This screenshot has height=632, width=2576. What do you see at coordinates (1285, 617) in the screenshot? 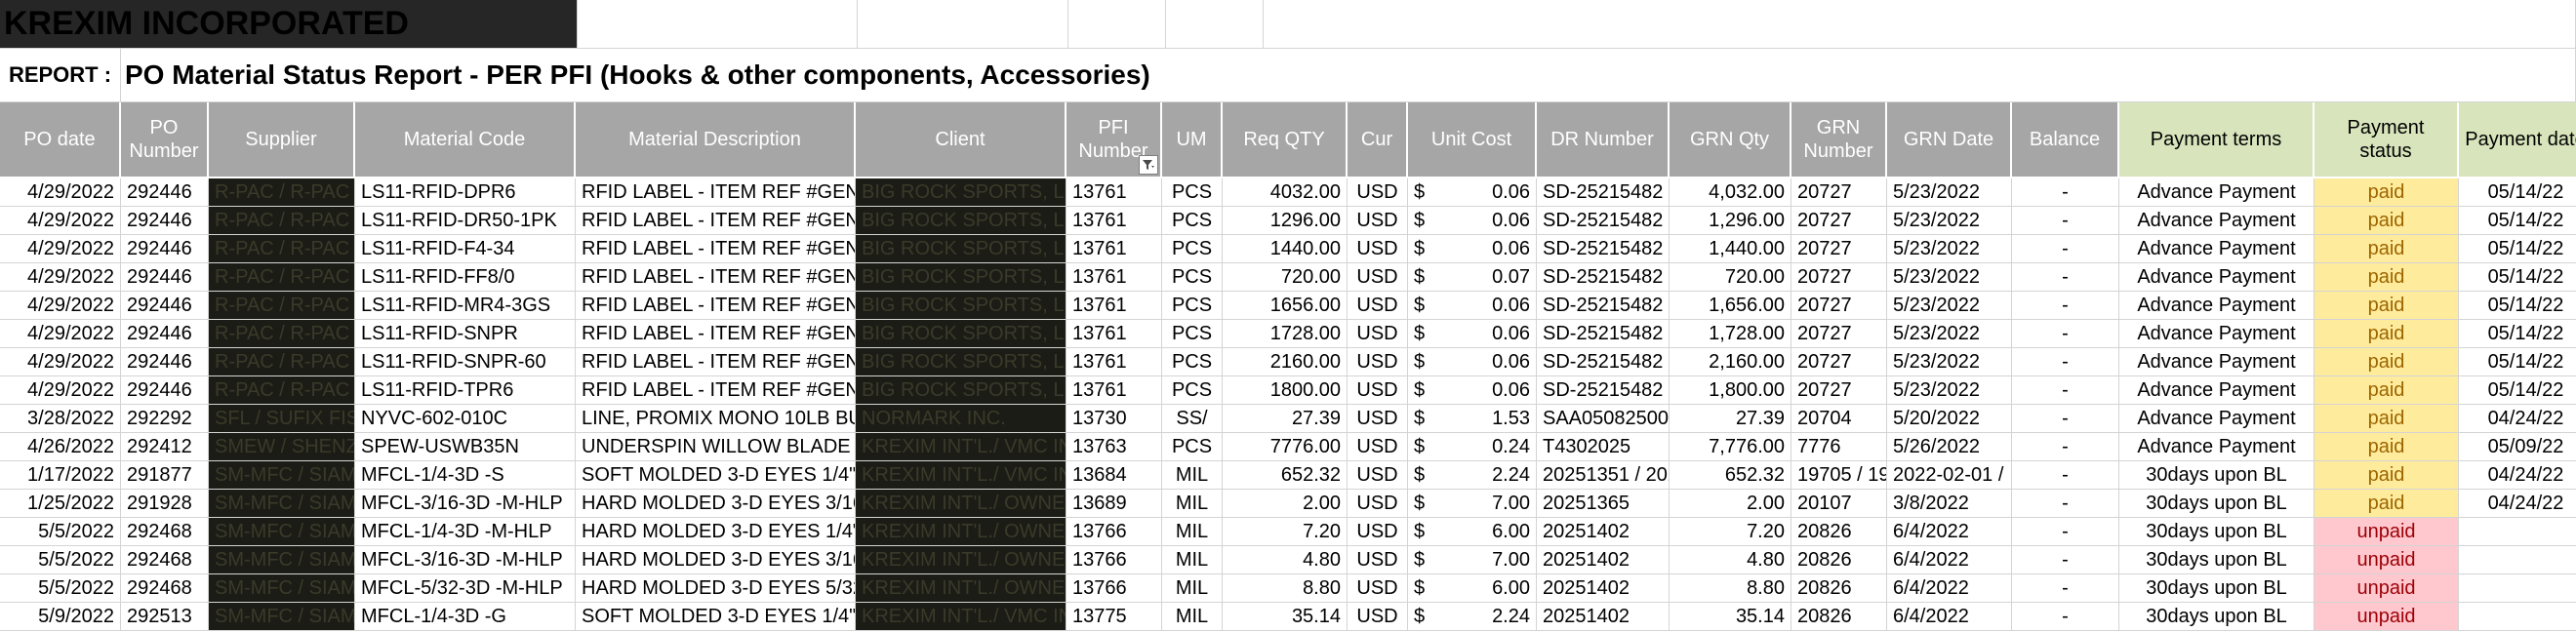
I see `cell-req-qty: 35.14` at bounding box center [1285, 617].